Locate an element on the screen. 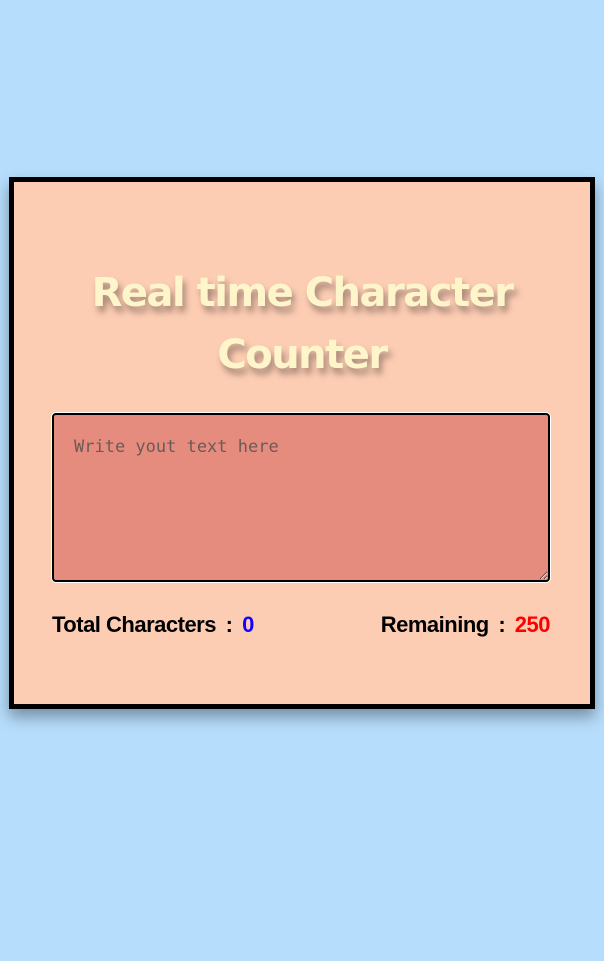 The height and width of the screenshot is (961, 604). remaining-counter: Remaining : 250 is located at coordinates (465, 625).